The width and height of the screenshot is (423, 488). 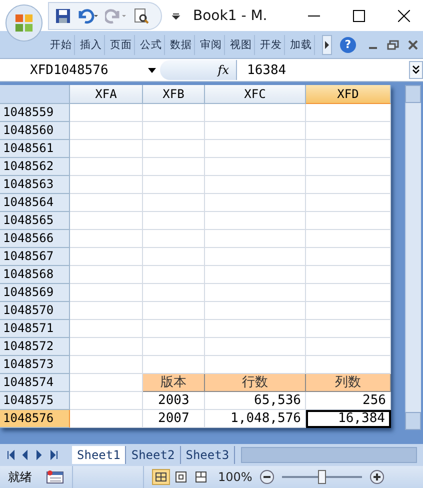 What do you see at coordinates (348, 419) in the screenshot?
I see `table-cell: 16,384` at bounding box center [348, 419].